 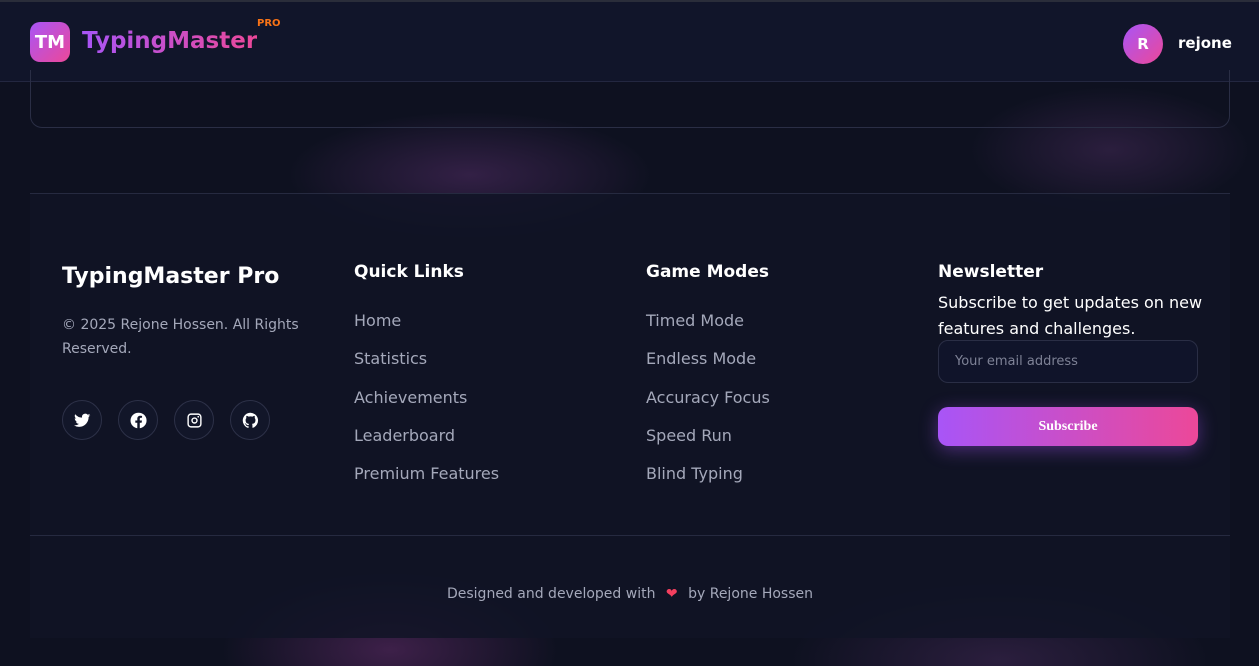 I want to click on list-item: Premium Features, so click(x=426, y=483).